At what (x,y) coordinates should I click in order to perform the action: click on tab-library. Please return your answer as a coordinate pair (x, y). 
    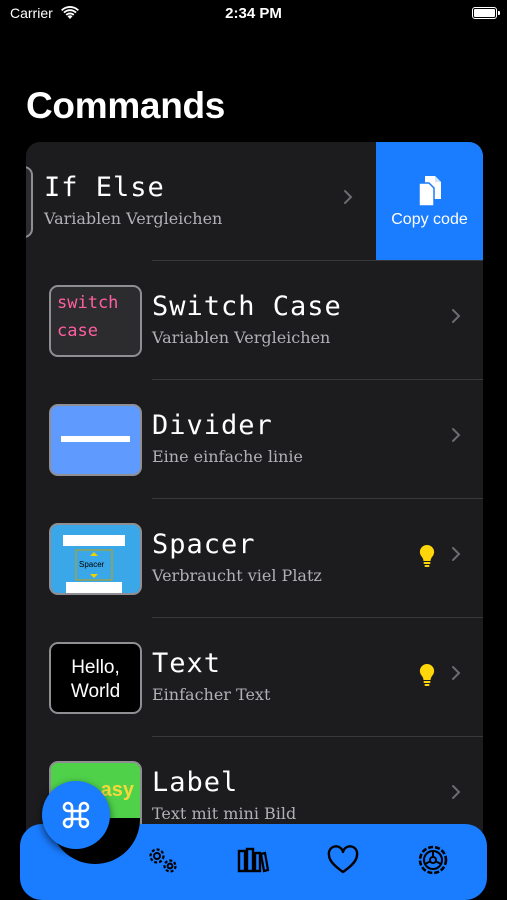
    Looking at the image, I should click on (253, 860).